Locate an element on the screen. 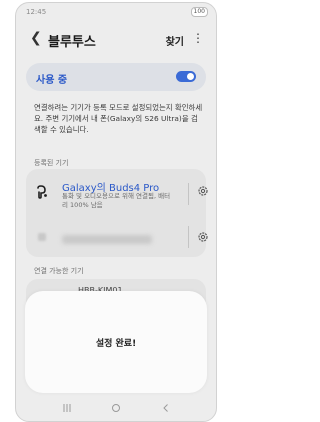 The width and height of the screenshot is (320, 422). bluetooth-status-label: 사용 중 is located at coordinates (52, 80).